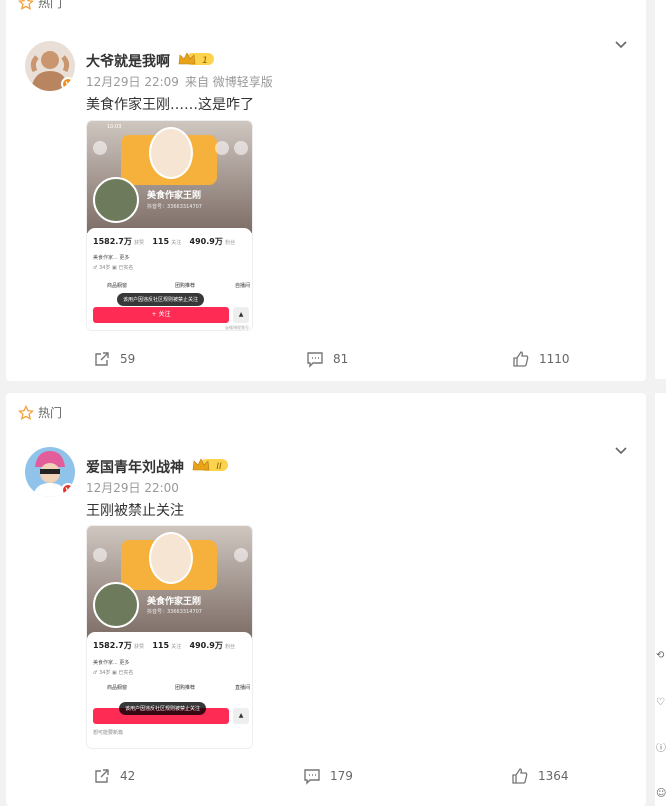 This screenshot has height=806, width=666. Describe the element at coordinates (132, 82) in the screenshot. I see `post-date: 12月29日 22:09` at that location.